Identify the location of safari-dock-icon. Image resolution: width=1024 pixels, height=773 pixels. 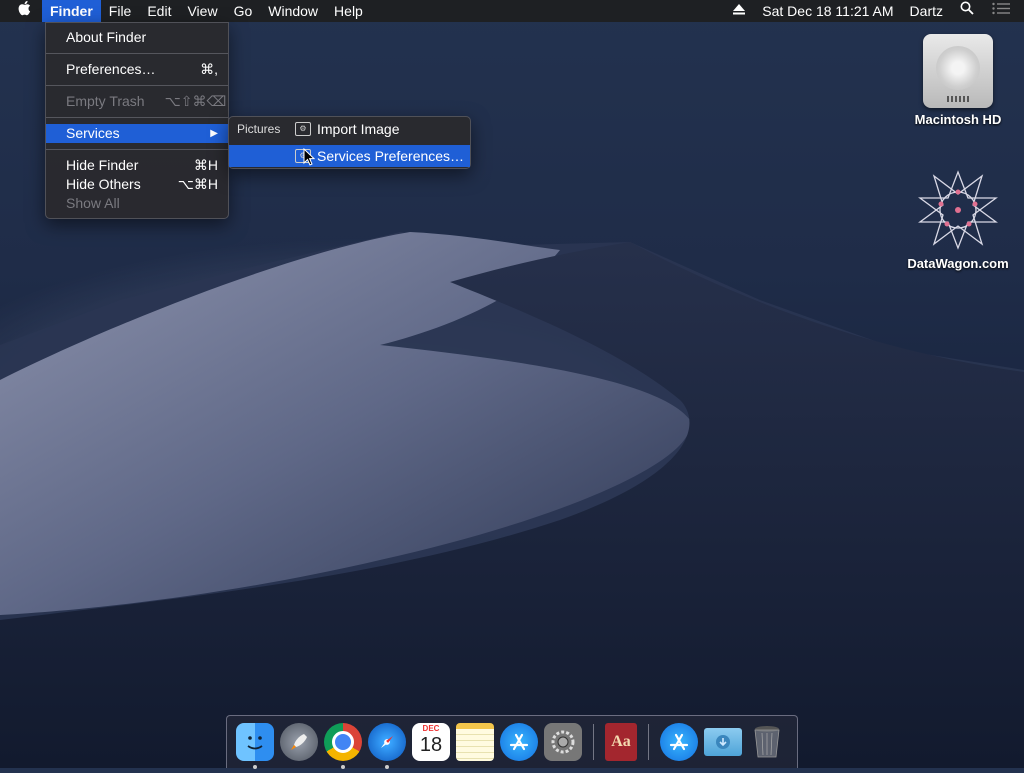
(387, 746).